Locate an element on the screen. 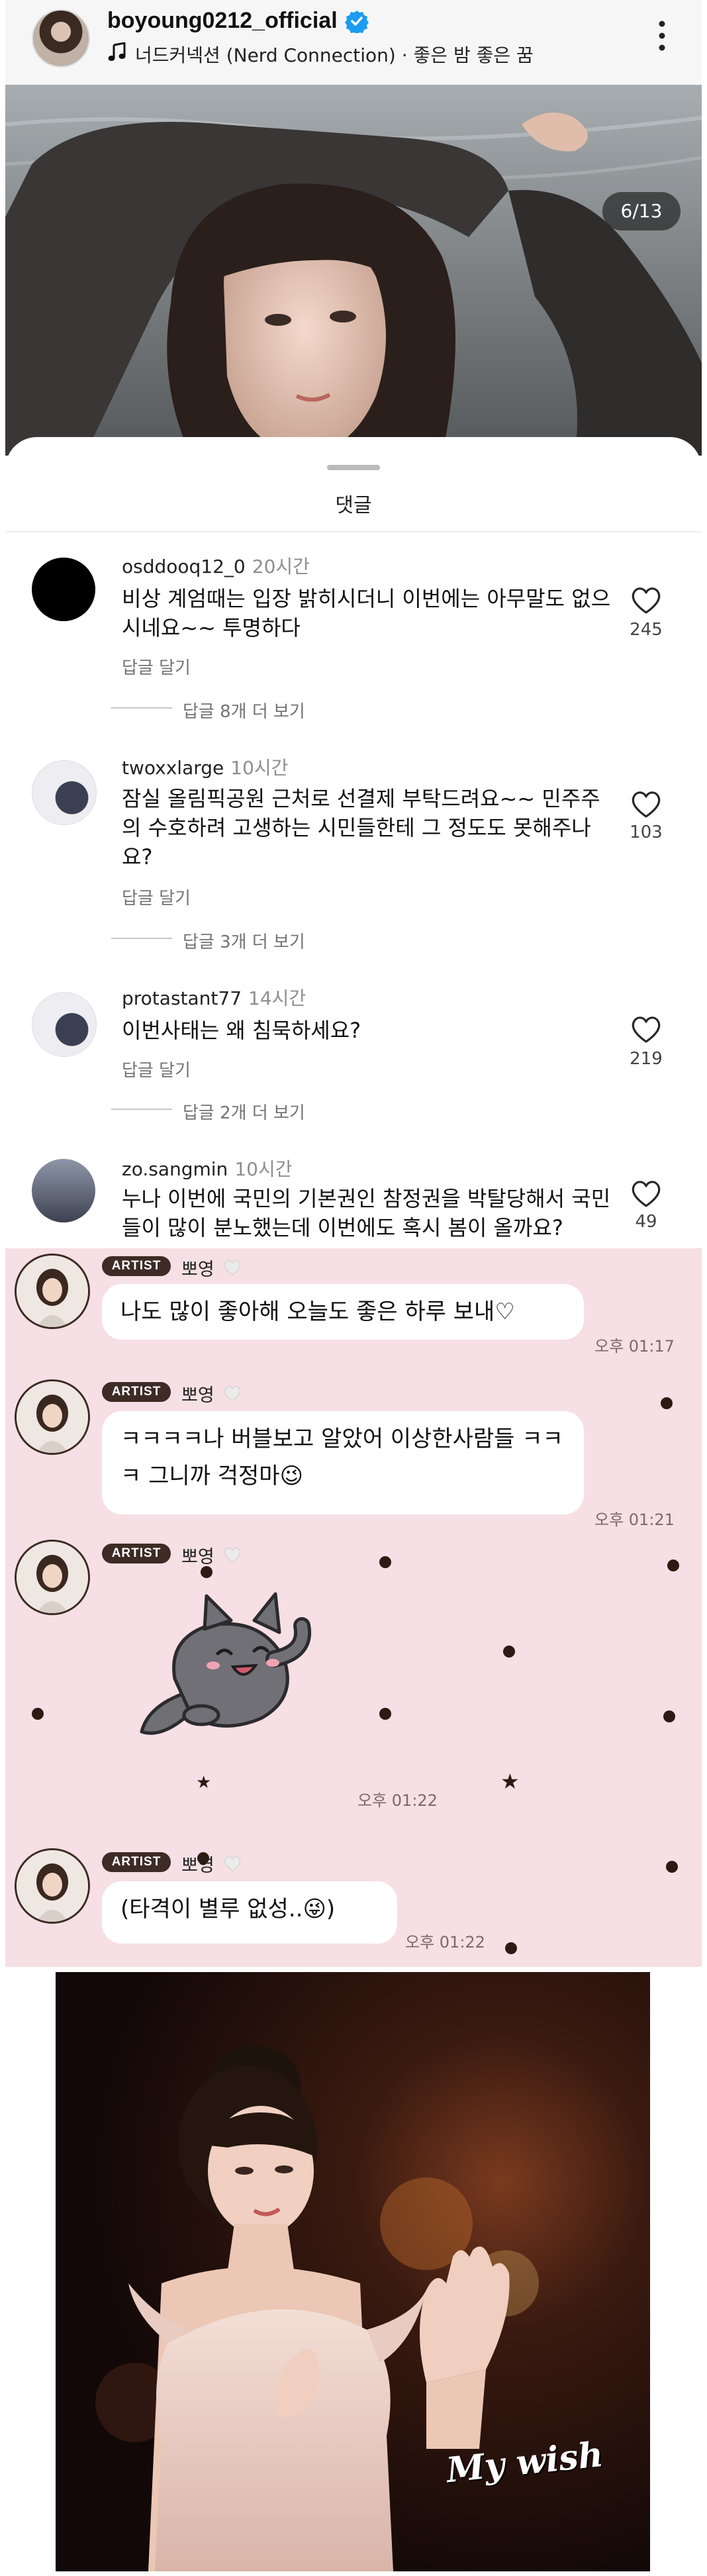 The height and width of the screenshot is (2576, 707). chat-time: 오후 01:17 is located at coordinates (634, 1346).